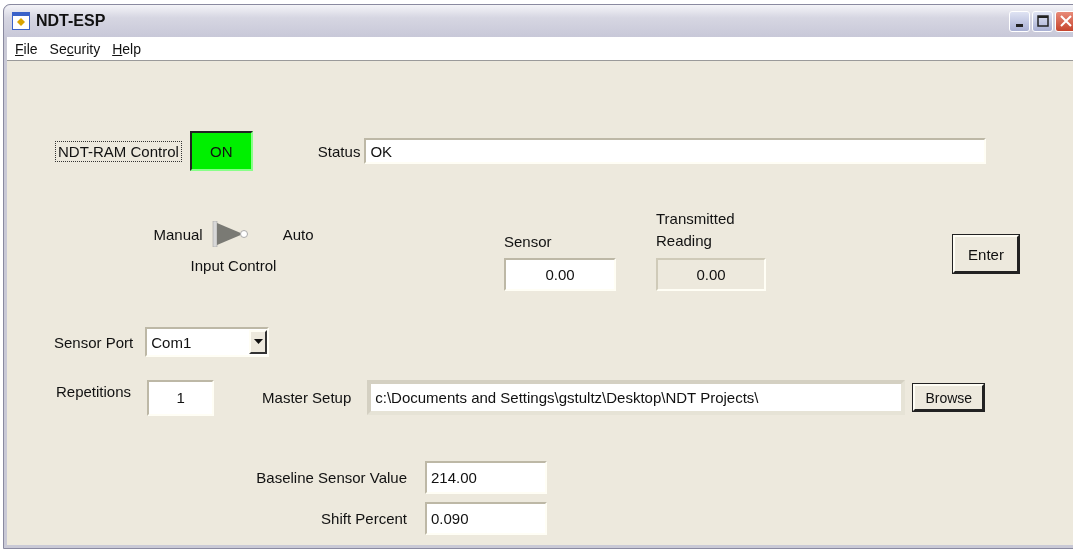 The height and width of the screenshot is (553, 1073). Describe the element at coordinates (636, 397) in the screenshot. I see `path-field: c:\Documents and Settings\gstultz\Desktop\NDT Projects\` at that location.